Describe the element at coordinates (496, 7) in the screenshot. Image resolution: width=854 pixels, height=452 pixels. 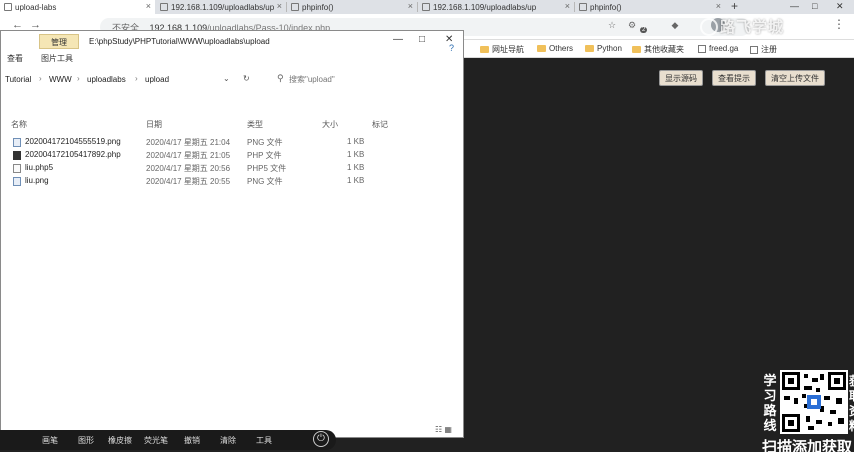
I see `tab-upload-page-2: 192.168.1.109/uploadlabs/up ×` at that location.